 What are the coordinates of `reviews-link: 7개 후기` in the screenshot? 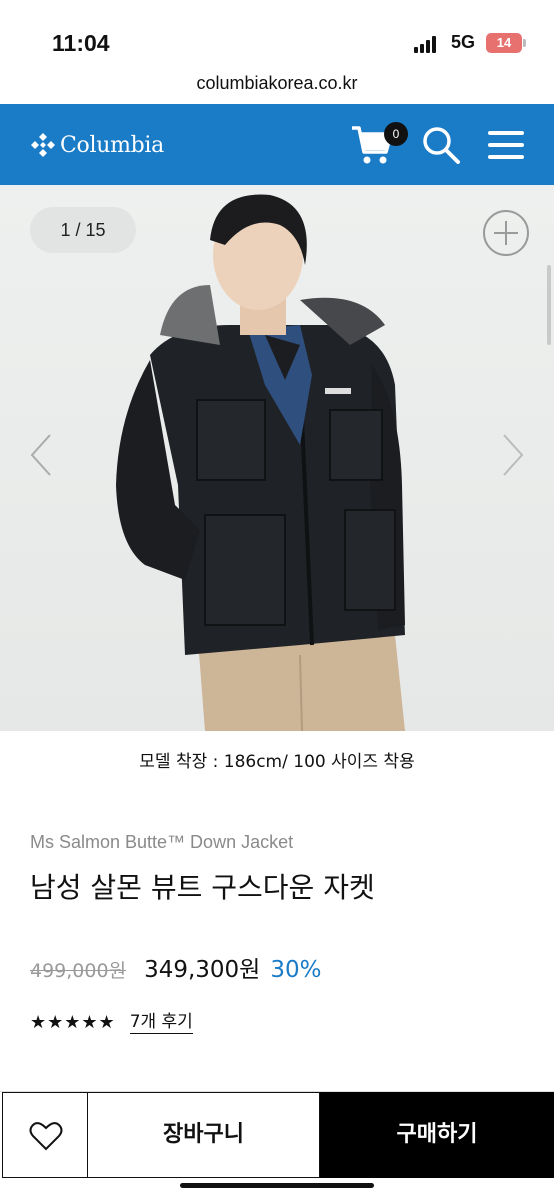 It's located at (161, 1022).